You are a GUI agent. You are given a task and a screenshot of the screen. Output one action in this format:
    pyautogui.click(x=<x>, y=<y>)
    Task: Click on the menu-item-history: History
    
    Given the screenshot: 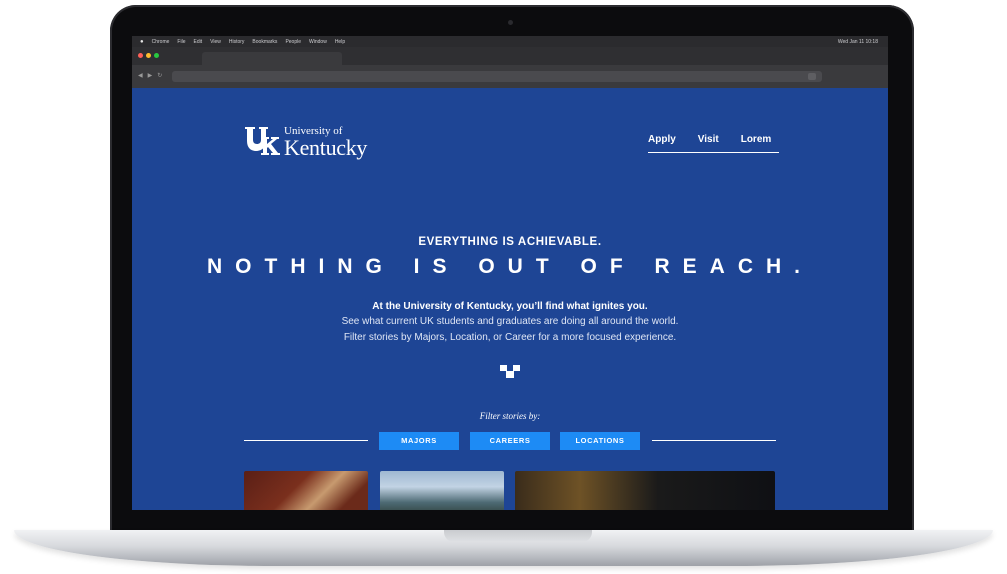 What is the action you would take?
    pyautogui.click(x=237, y=42)
    